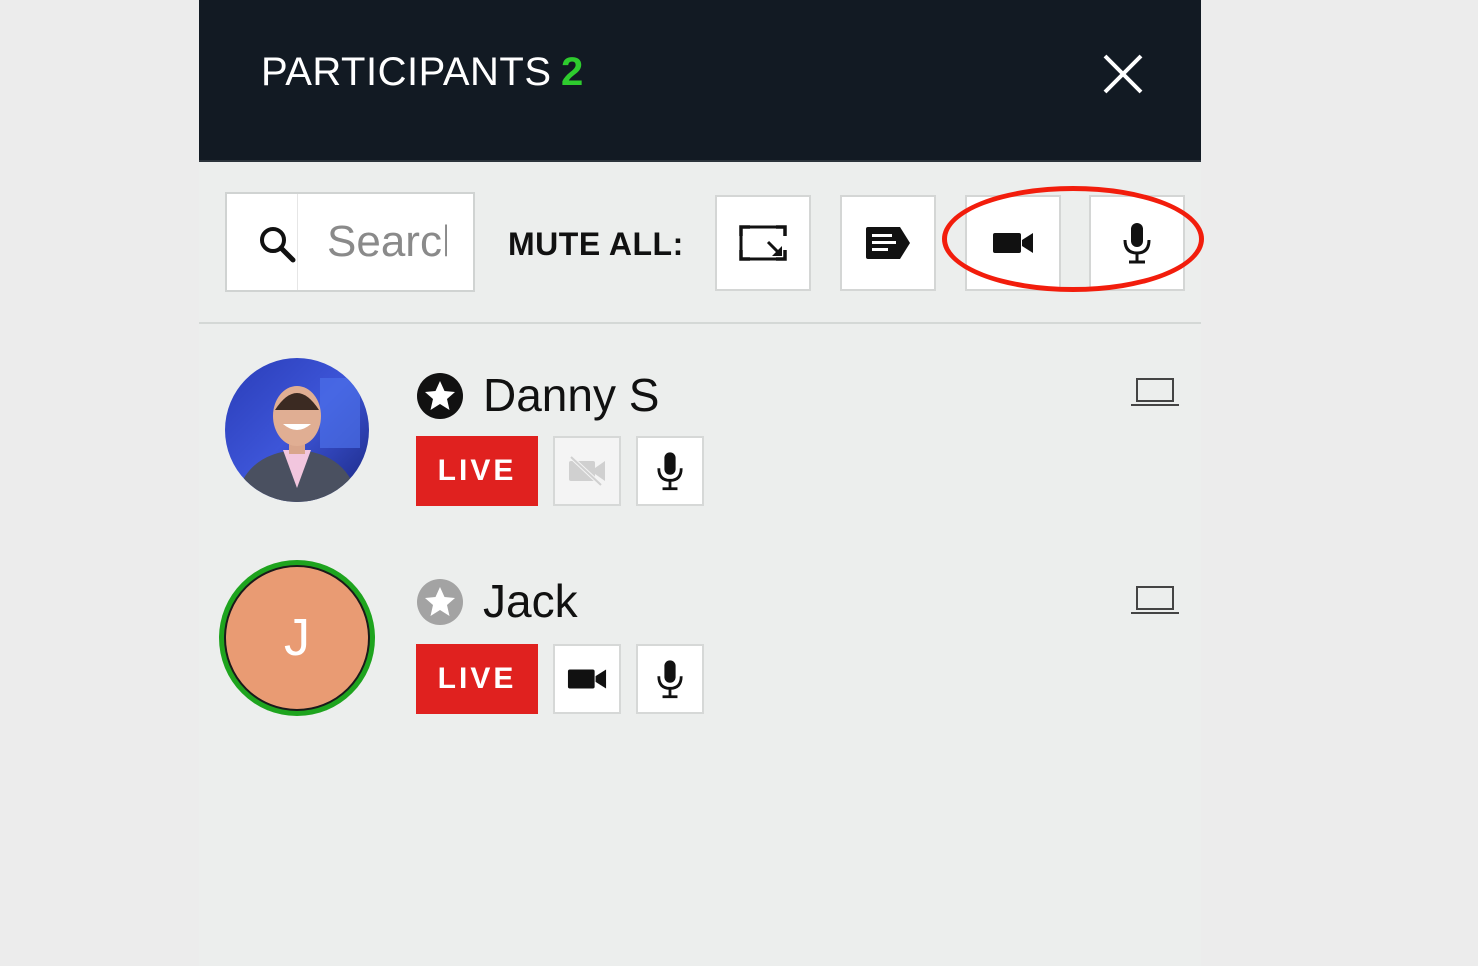 The height and width of the screenshot is (966, 1478). I want to click on close-icon, so click(1123, 74).